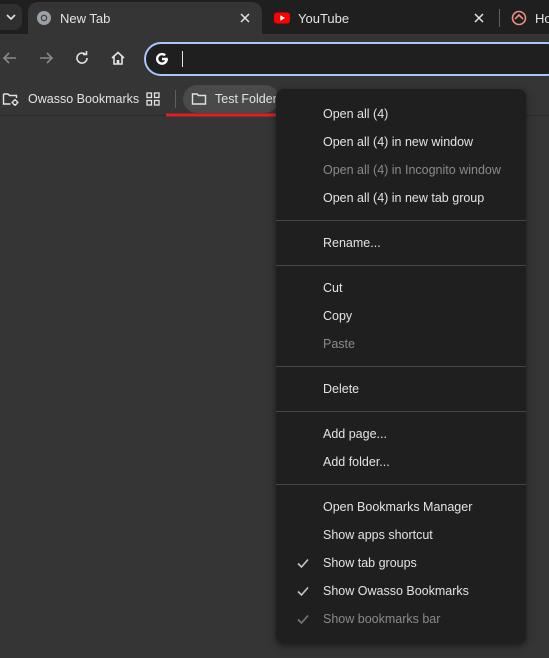  I want to click on menu-open-all-tab-group: Open all (4) in new tab group, so click(401, 198).